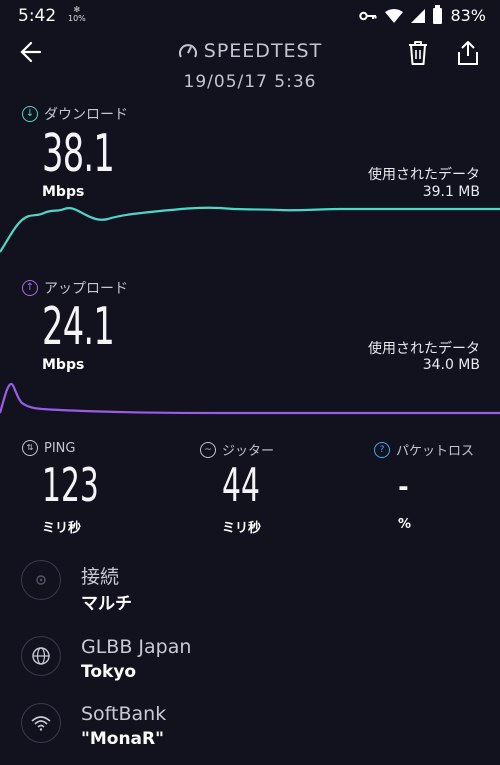  What do you see at coordinates (106, 604) in the screenshot?
I see `connection-value: マルチ` at bounding box center [106, 604].